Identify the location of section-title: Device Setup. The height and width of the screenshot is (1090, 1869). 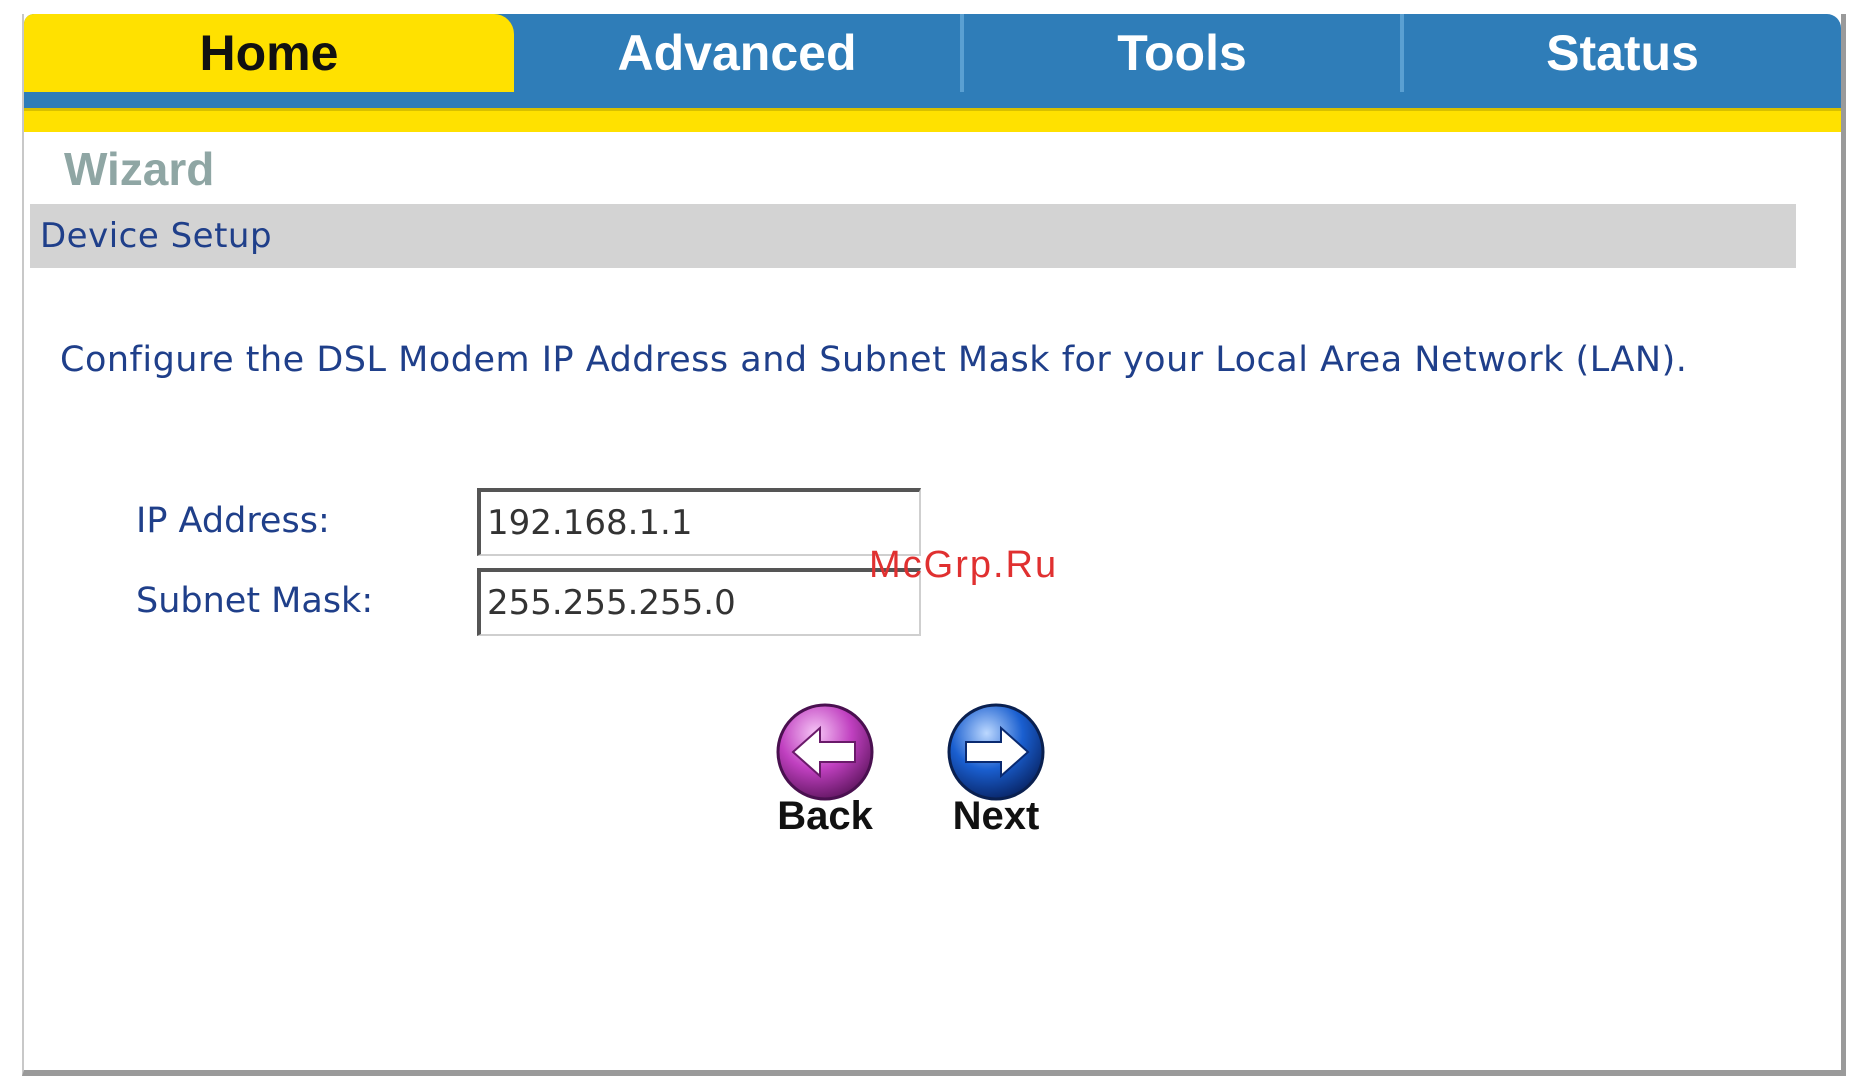
(156, 236).